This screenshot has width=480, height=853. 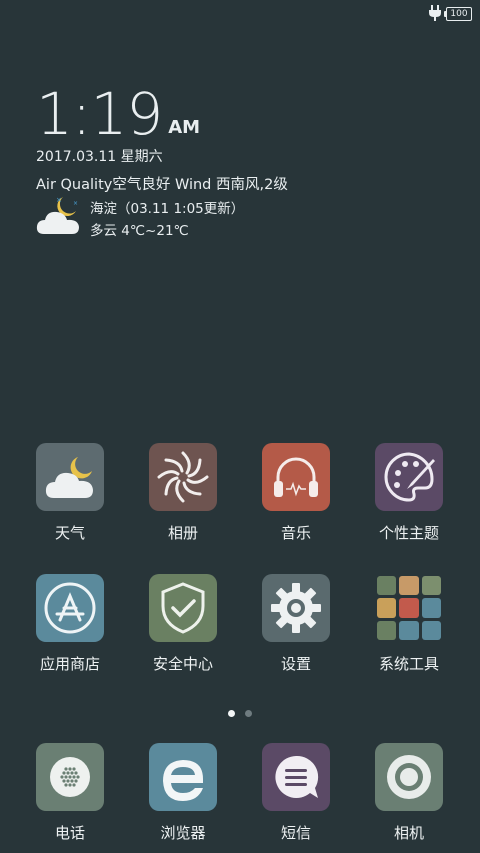 I want to click on app-app-store: 应用商店, so click(x=70, y=624).